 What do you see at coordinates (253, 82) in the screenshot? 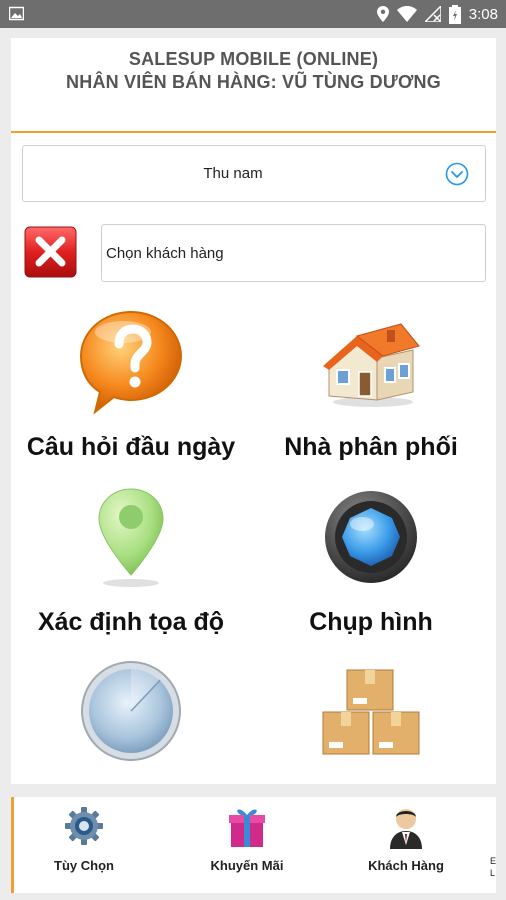
I see `salesperson-title: NHÂN VIÊN BÁN HÀNG: VŨ TÙNG DƯƠNG` at bounding box center [253, 82].